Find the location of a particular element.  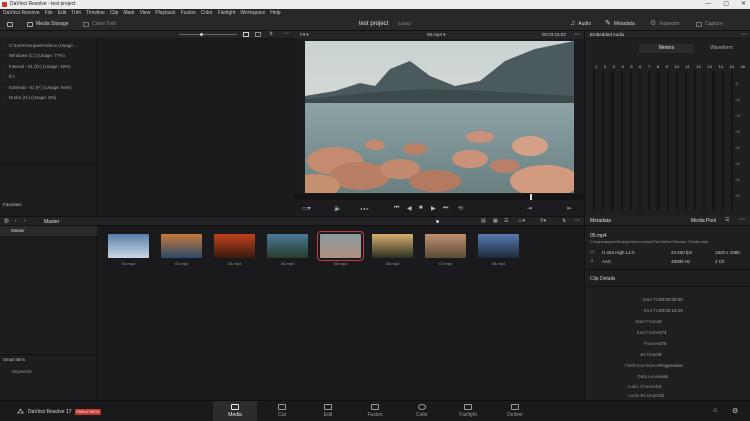

maximize-button: ▢ is located at coordinates (726, 4).